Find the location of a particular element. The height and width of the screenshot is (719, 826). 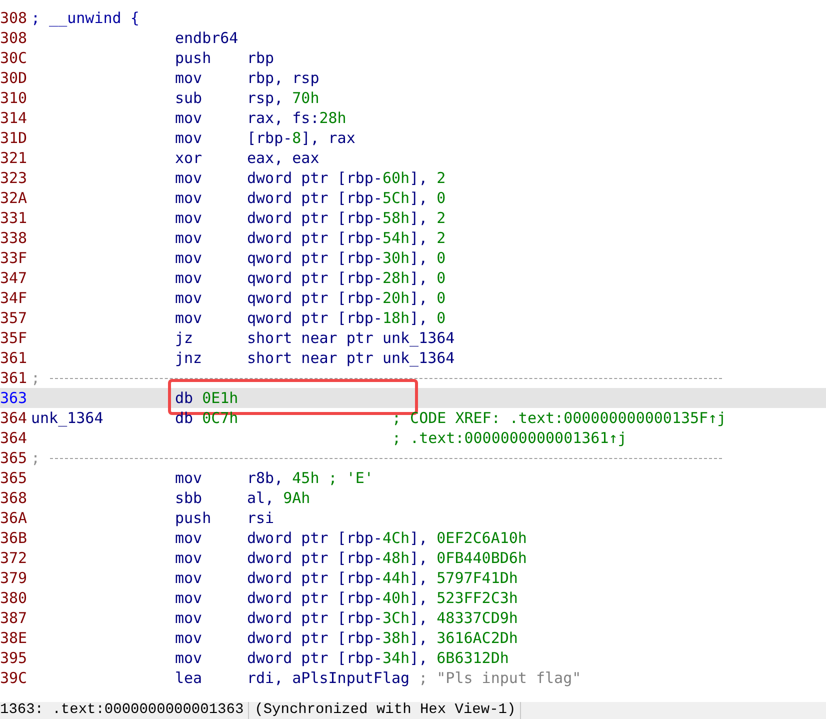

operand: eax, eax is located at coordinates (283, 158).